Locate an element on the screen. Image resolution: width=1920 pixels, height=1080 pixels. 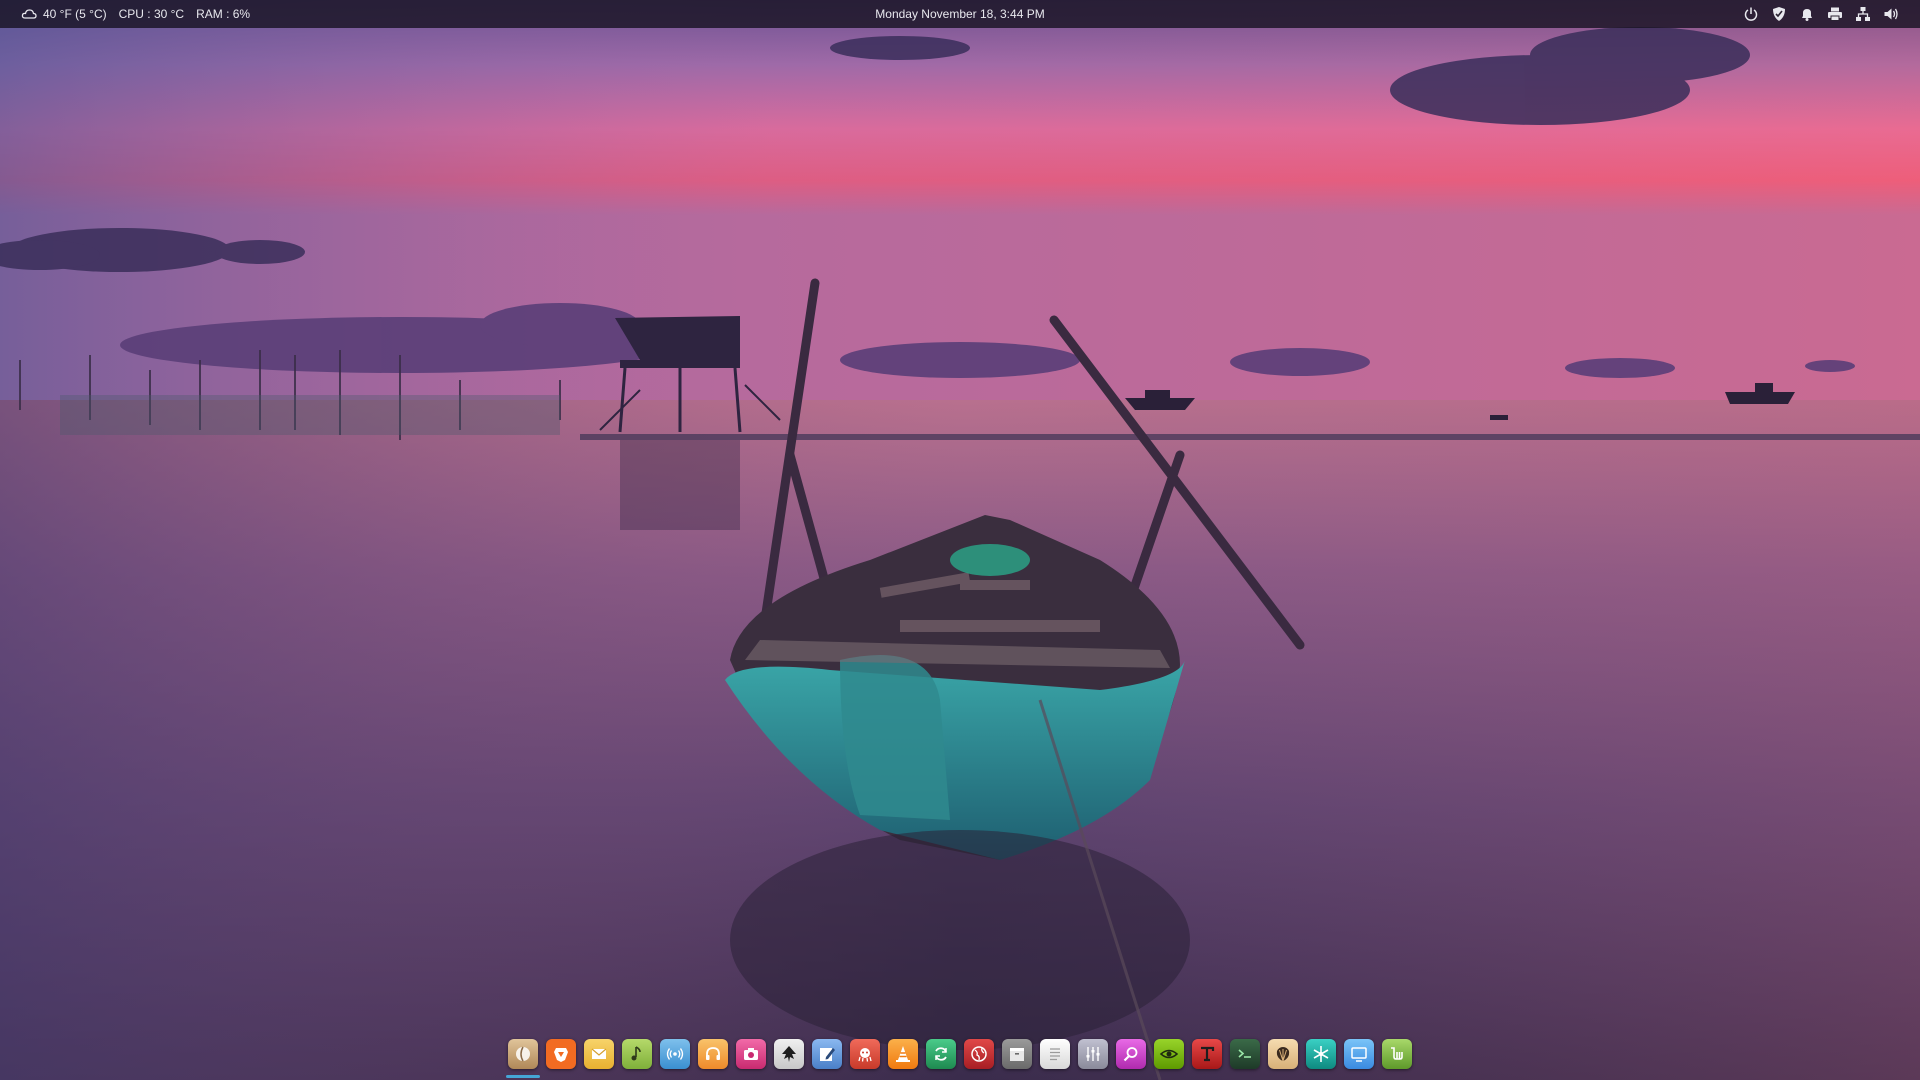
list-icon is located at coordinates (1055, 1054).